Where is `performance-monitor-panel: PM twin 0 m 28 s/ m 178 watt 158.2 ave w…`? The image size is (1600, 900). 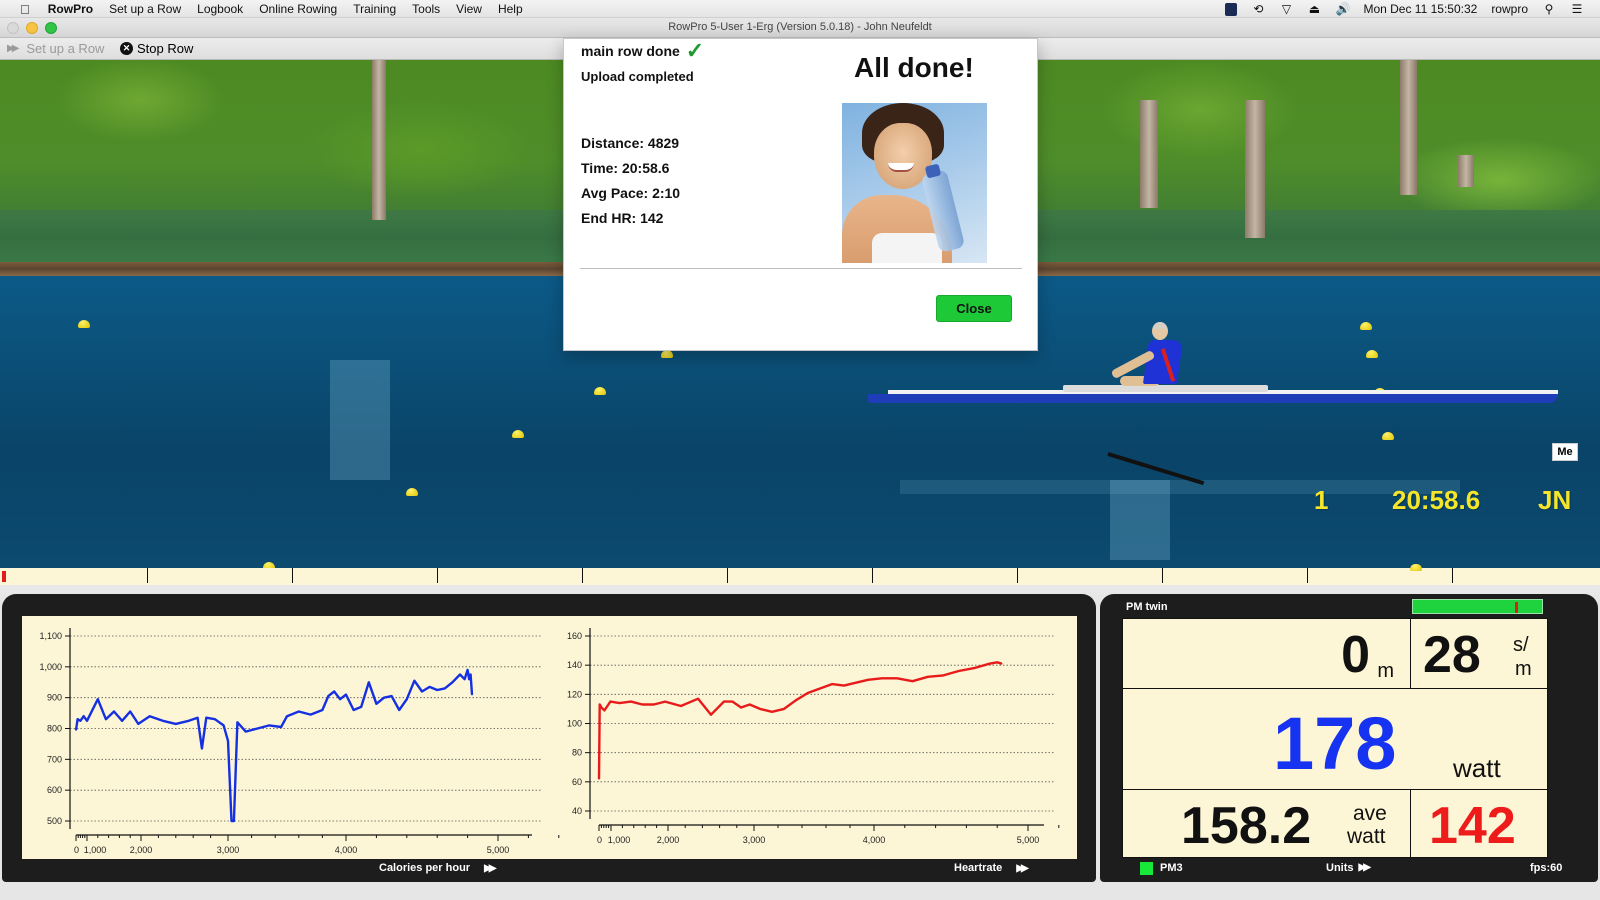
performance-monitor-panel: PM twin 0 m 28 s/ m 178 watt 158.2 ave w… is located at coordinates (1349, 738).